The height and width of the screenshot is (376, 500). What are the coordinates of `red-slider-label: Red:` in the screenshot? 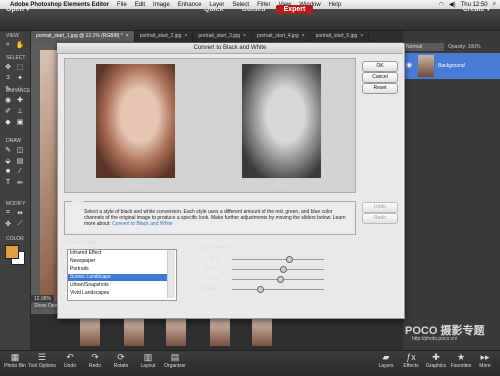 It's located at (214, 259).